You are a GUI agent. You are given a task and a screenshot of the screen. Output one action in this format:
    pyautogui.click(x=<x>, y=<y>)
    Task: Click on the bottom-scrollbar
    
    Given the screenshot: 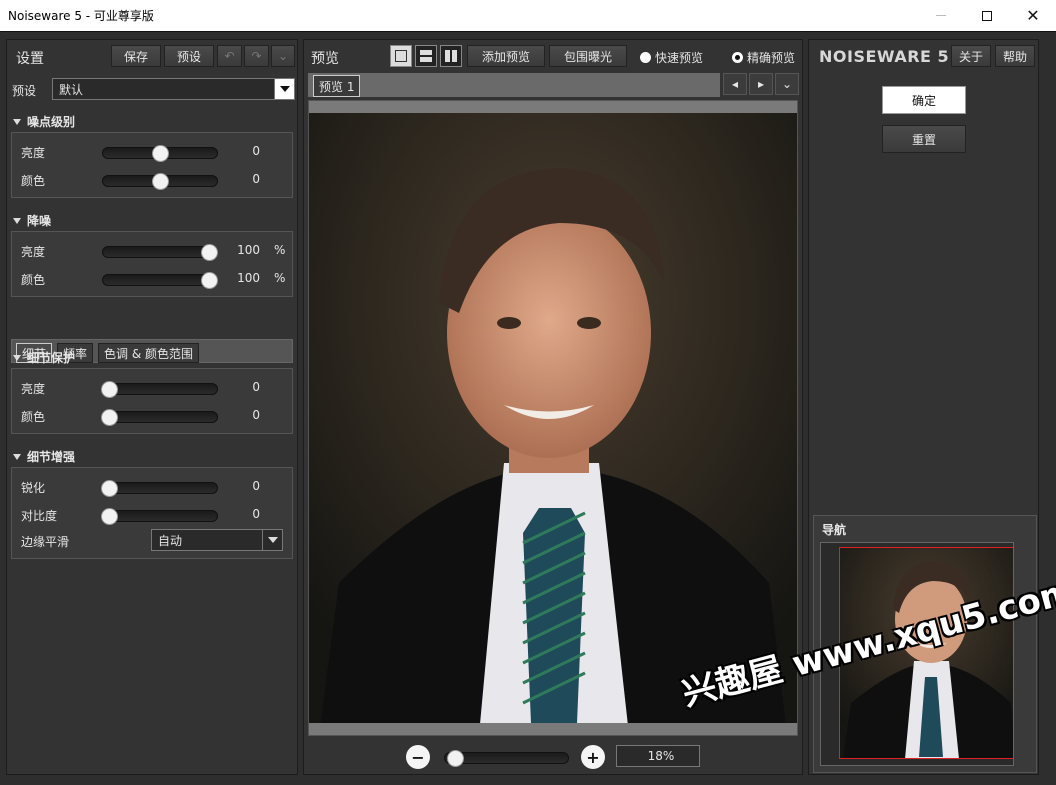 What is the action you would take?
    pyautogui.click(x=553, y=729)
    